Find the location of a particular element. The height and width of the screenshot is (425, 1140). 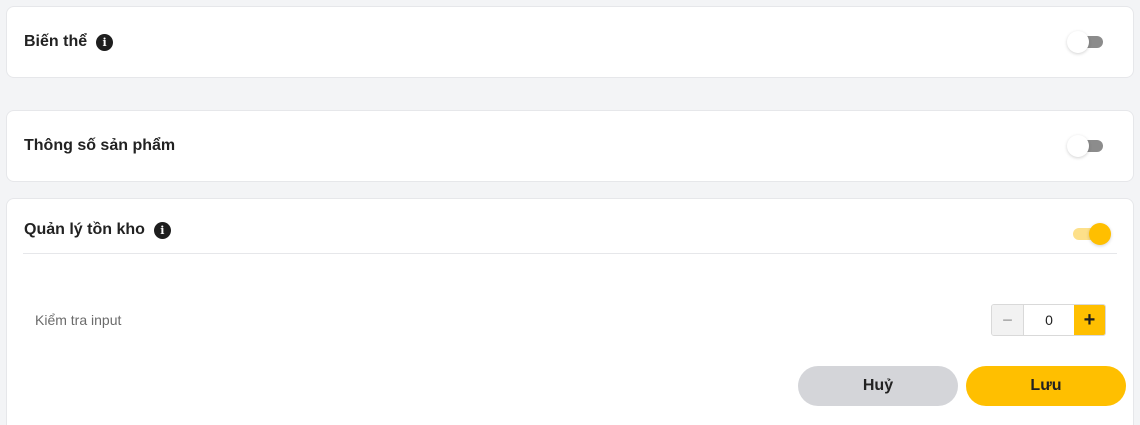

quantity-stepper: − 0 + is located at coordinates (1048, 320).